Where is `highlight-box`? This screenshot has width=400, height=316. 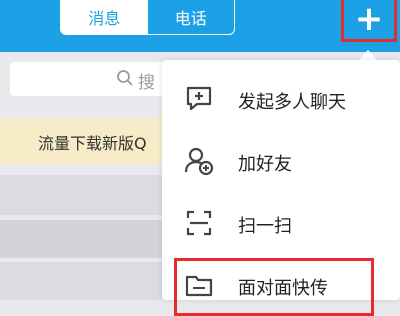 highlight-box is located at coordinates (274, 287).